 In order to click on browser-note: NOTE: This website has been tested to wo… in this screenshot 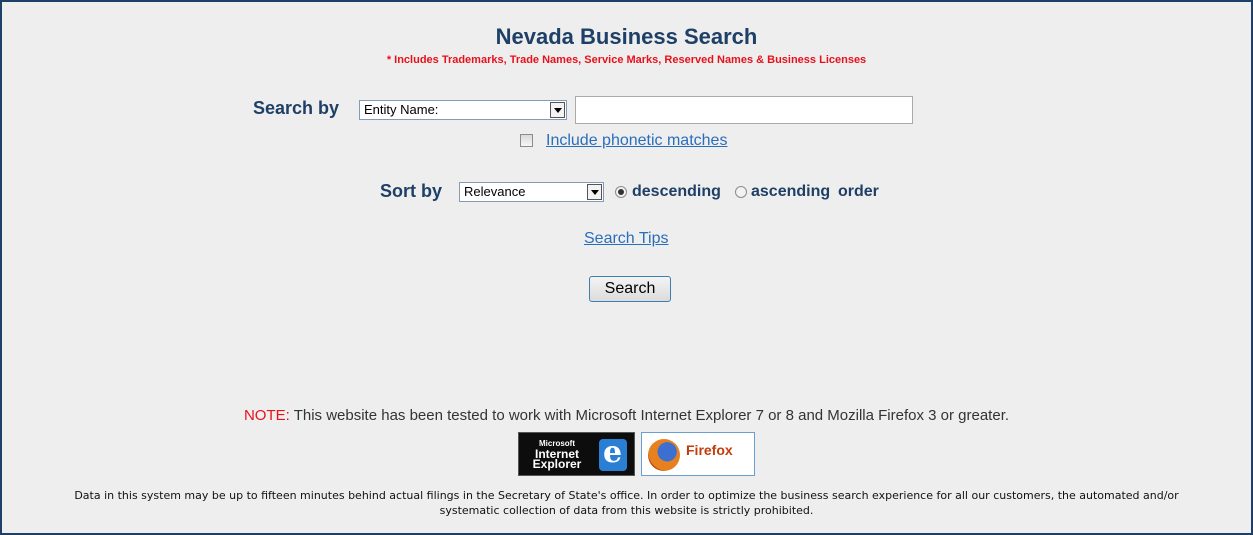, I will do `click(626, 415)`.